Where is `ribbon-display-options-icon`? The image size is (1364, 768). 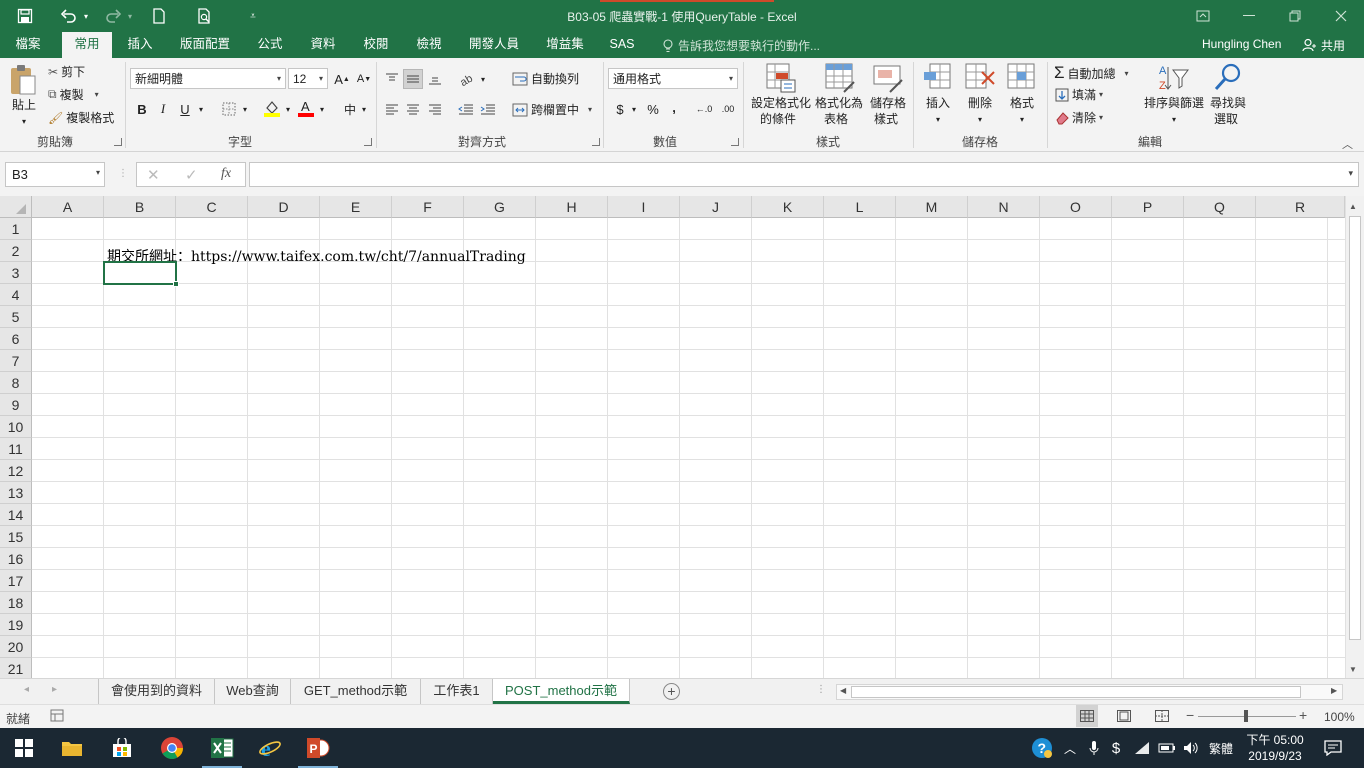
ribbon-display-options-icon is located at coordinates (1203, 16).